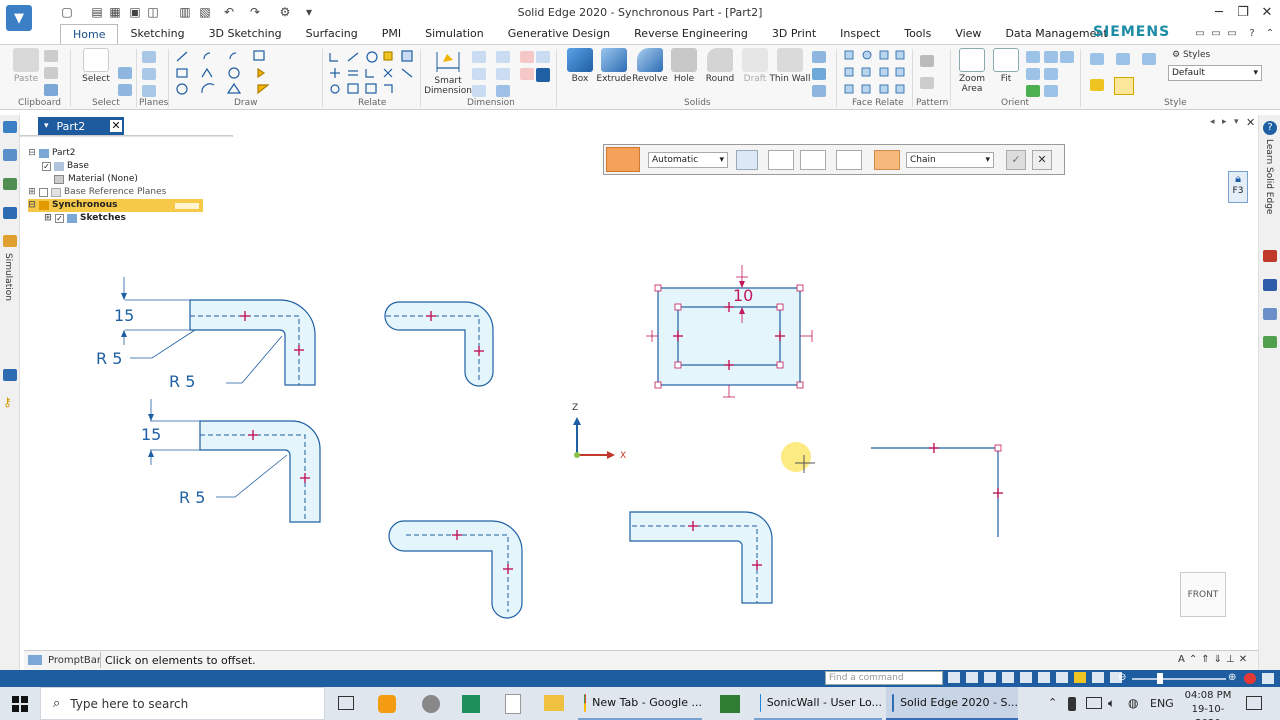 Image resolution: width=1280 pixels, height=720 pixels. What do you see at coordinates (1267, 12) in the screenshot?
I see `close-icon: ✕` at bounding box center [1267, 12].